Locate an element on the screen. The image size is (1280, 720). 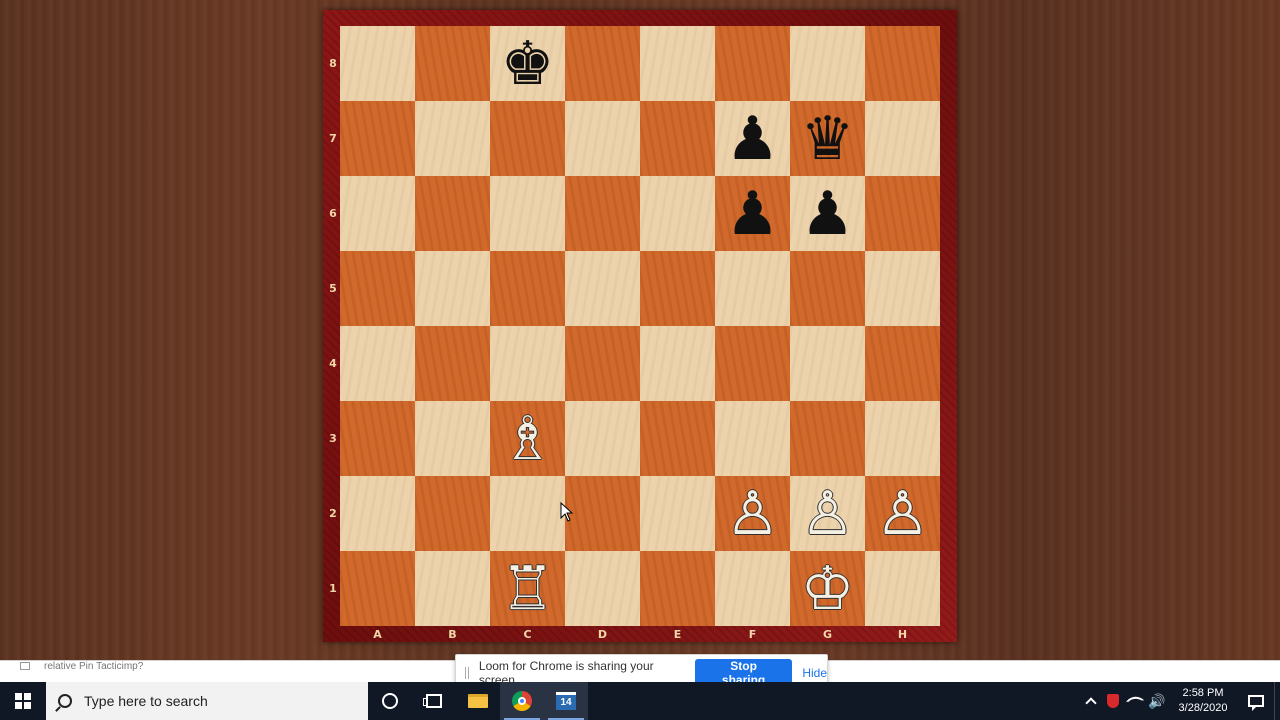
square-d8 is located at coordinates (602, 63).